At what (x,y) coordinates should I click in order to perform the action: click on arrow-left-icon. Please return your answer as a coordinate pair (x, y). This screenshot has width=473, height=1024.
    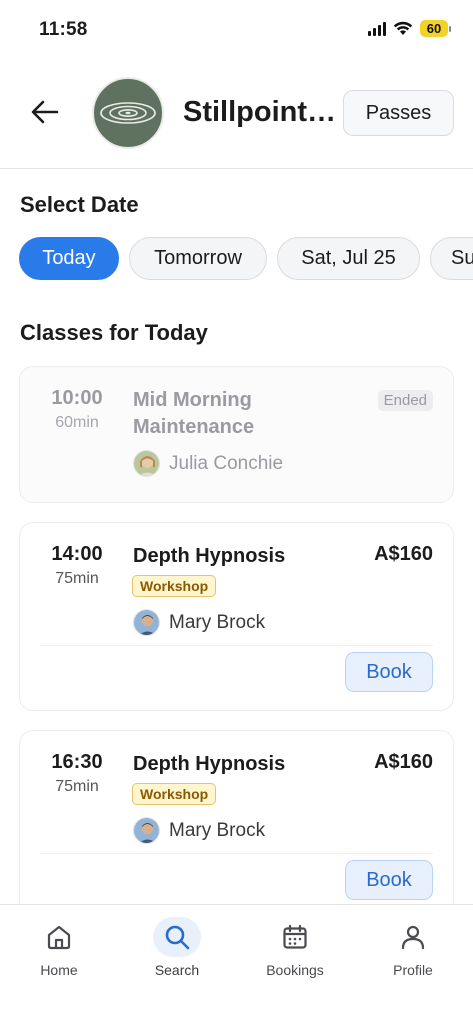
    Looking at the image, I should click on (45, 112).